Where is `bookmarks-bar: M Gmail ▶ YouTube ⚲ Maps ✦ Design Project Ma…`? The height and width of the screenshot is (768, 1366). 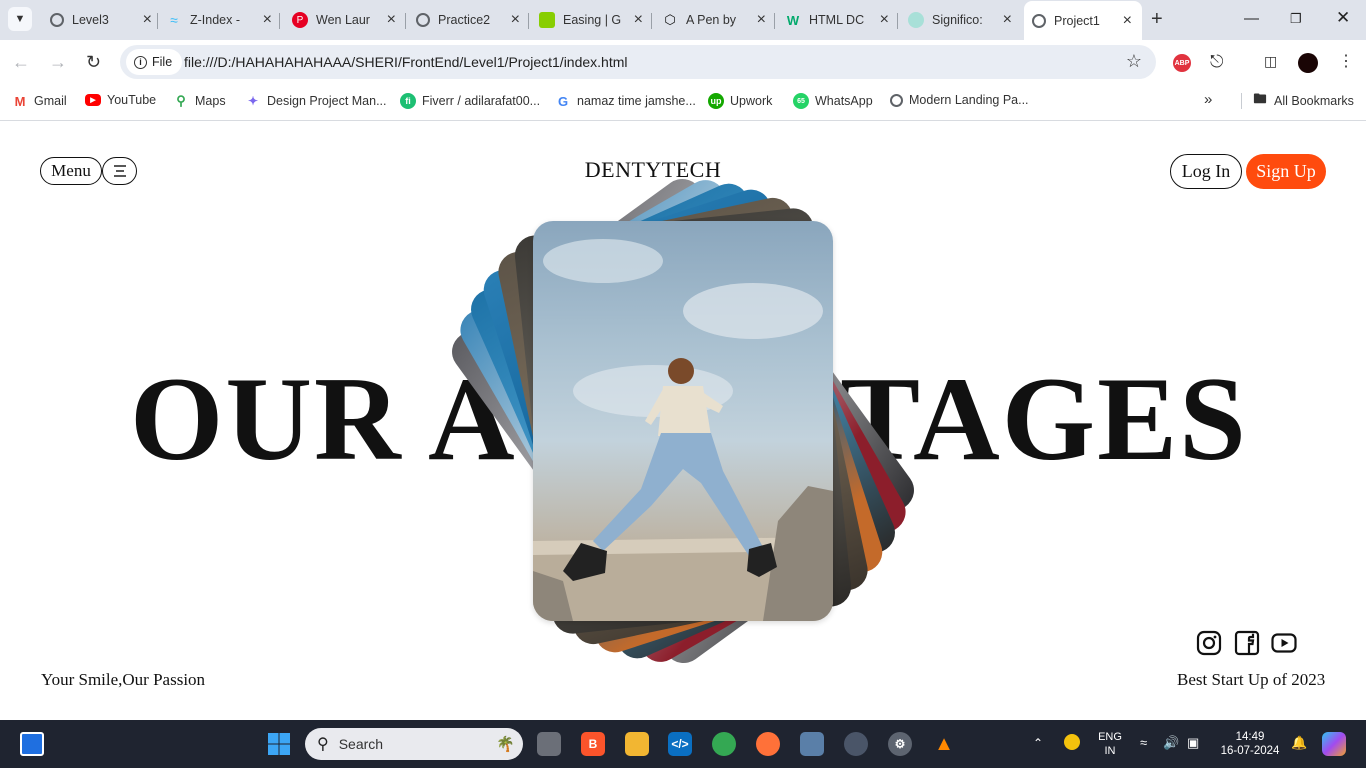 bookmarks-bar: M Gmail ▶ YouTube ⚲ Maps ✦ Design Project Ma… is located at coordinates (683, 103).